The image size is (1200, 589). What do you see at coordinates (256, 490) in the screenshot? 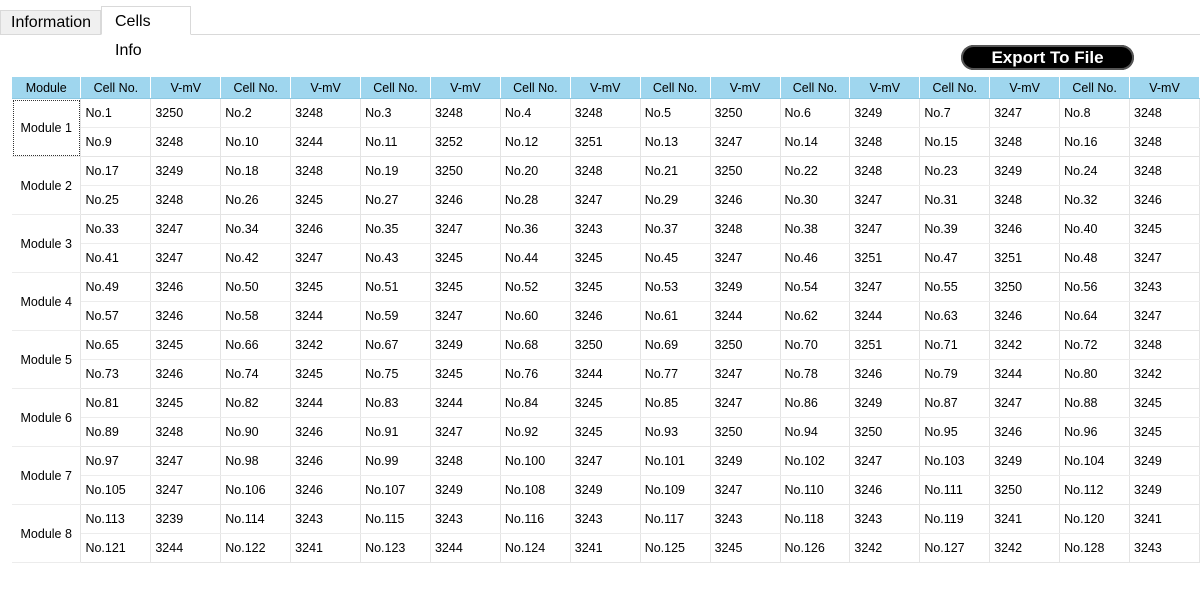
I see `cell-number: No.106` at bounding box center [256, 490].